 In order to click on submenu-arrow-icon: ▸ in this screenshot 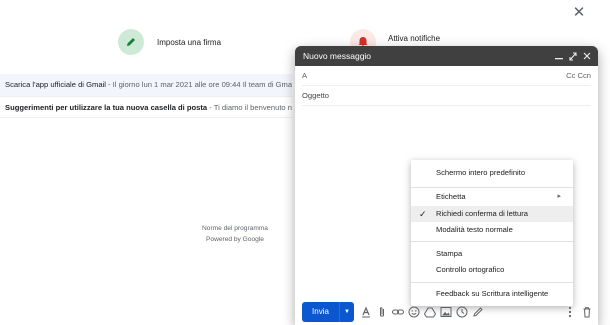, I will do `click(559, 196)`.